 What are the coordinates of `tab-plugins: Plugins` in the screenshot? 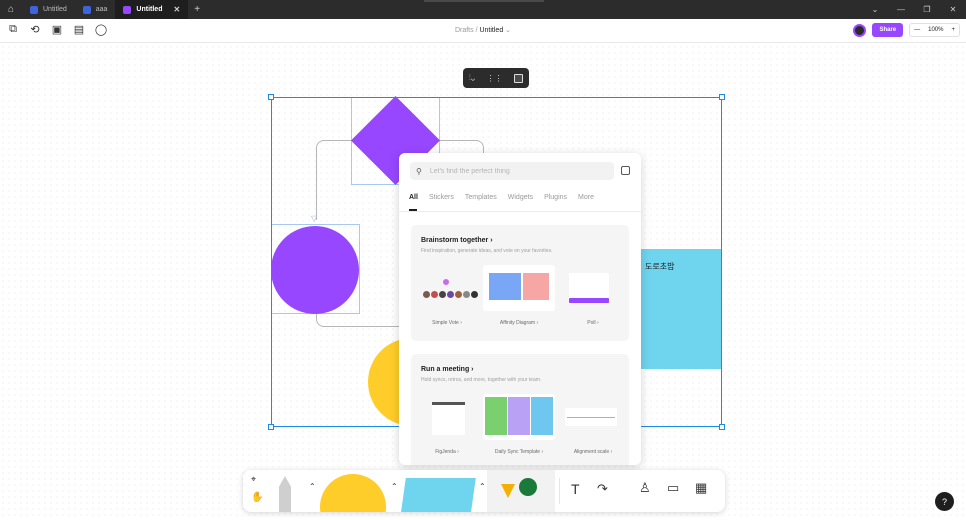 It's located at (555, 197).